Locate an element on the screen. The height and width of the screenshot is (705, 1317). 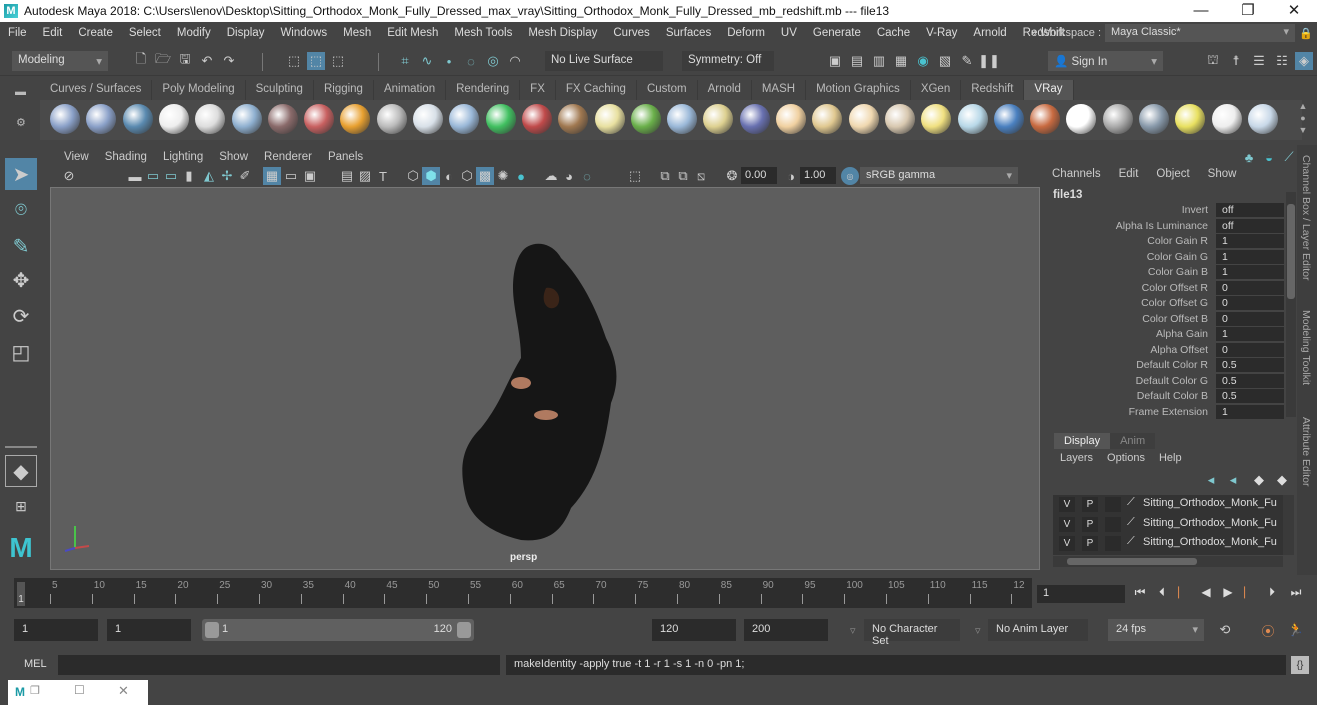
open-scene-icon: 🗁 is located at coordinates (163, 60).